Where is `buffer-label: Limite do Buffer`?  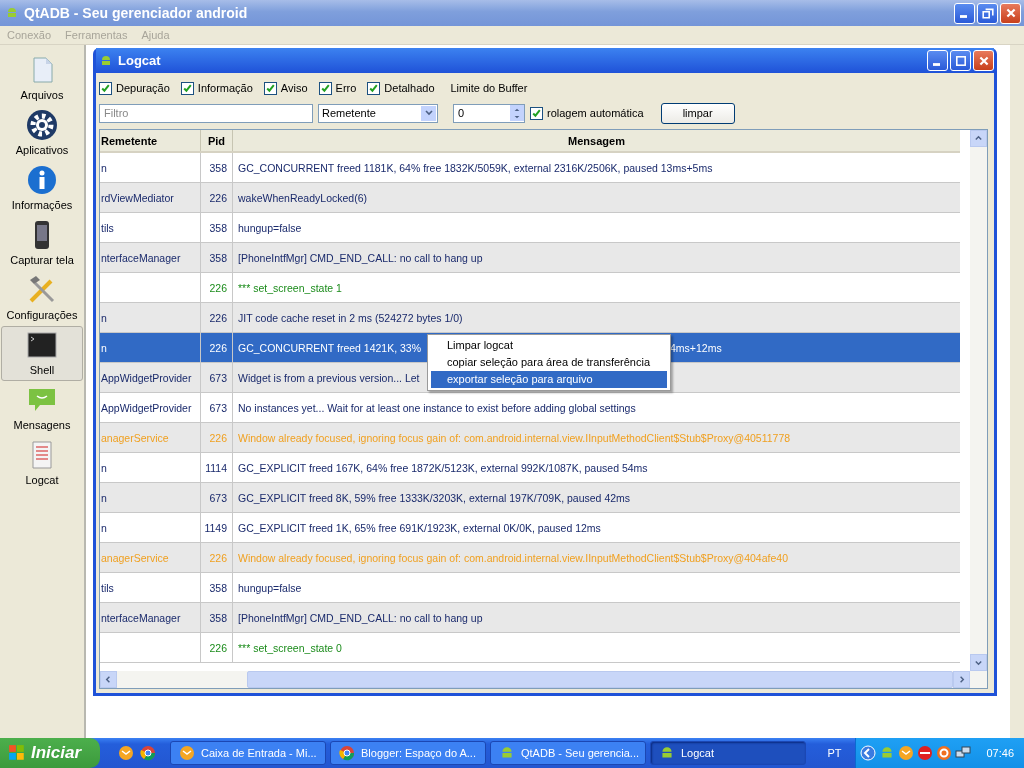
buffer-label: Limite do Buffer is located at coordinates (489, 88).